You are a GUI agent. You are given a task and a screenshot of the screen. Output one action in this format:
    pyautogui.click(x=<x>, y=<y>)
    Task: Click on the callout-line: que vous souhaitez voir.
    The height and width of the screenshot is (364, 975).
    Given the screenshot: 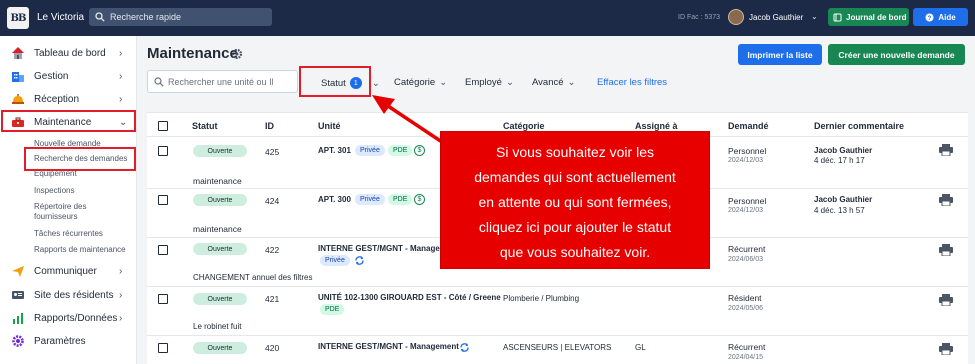 What is the action you would take?
    pyautogui.click(x=575, y=252)
    